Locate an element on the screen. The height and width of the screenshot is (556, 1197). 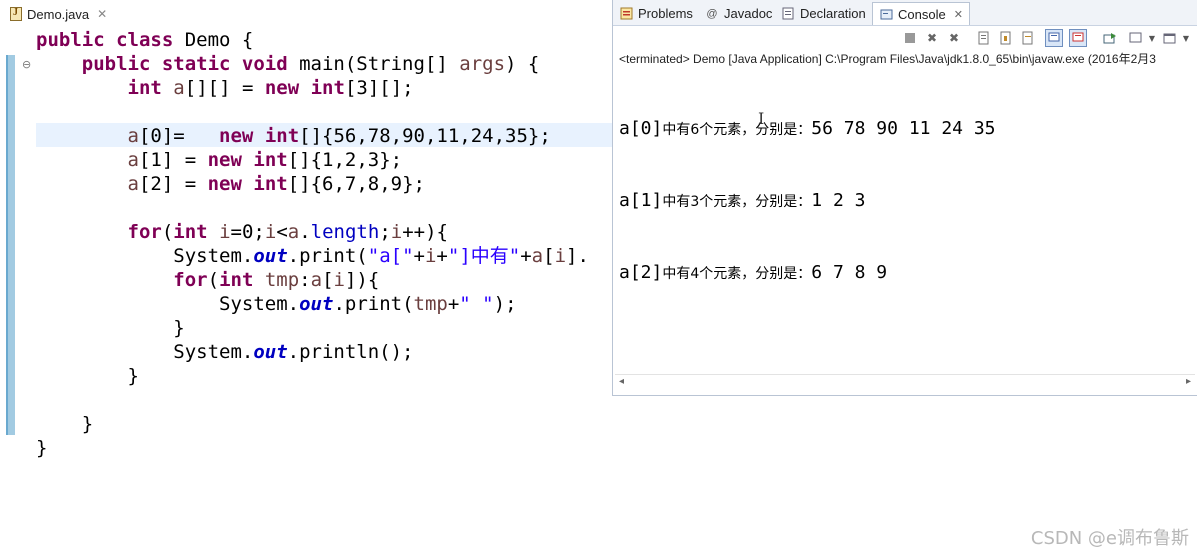
tab-label: Javadoc is located at coordinates (748, 13).